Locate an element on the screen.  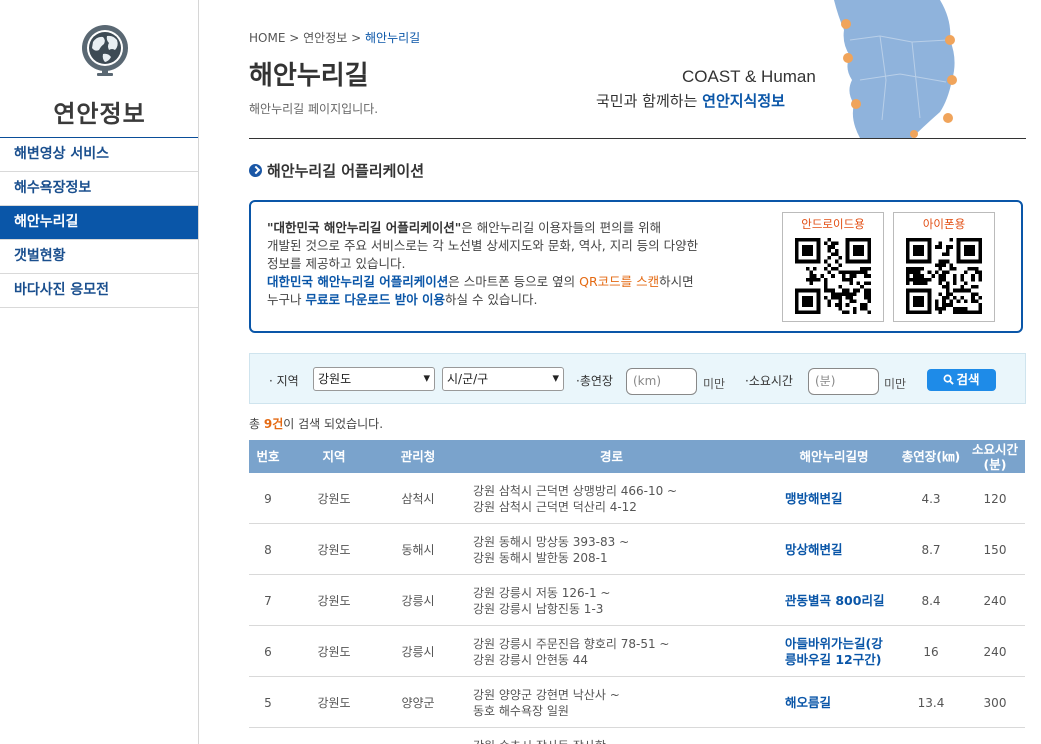
search-icon is located at coordinates (949, 379).